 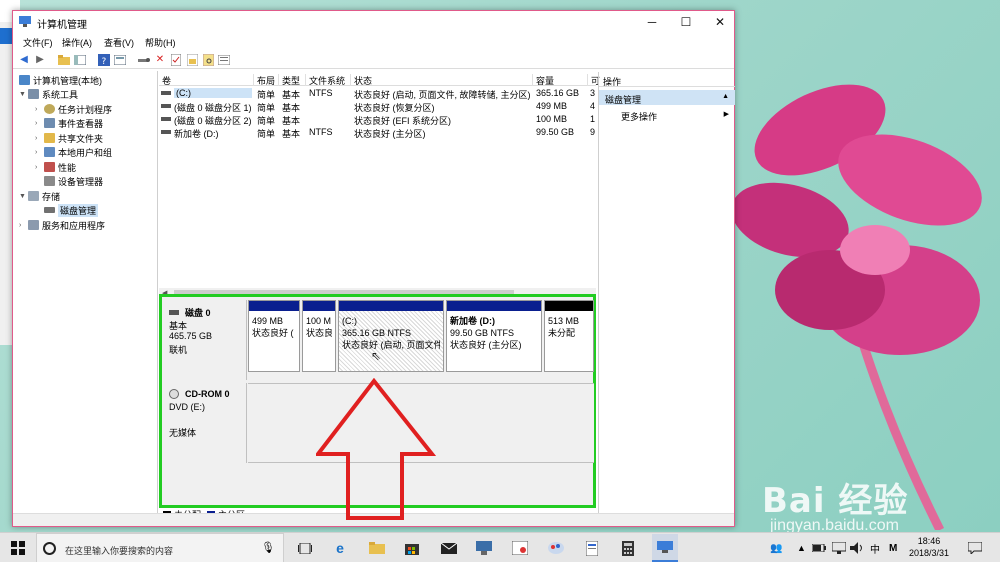 What do you see at coordinates (77, 42) in the screenshot?
I see `menu-action: 操作(A)` at bounding box center [77, 42].